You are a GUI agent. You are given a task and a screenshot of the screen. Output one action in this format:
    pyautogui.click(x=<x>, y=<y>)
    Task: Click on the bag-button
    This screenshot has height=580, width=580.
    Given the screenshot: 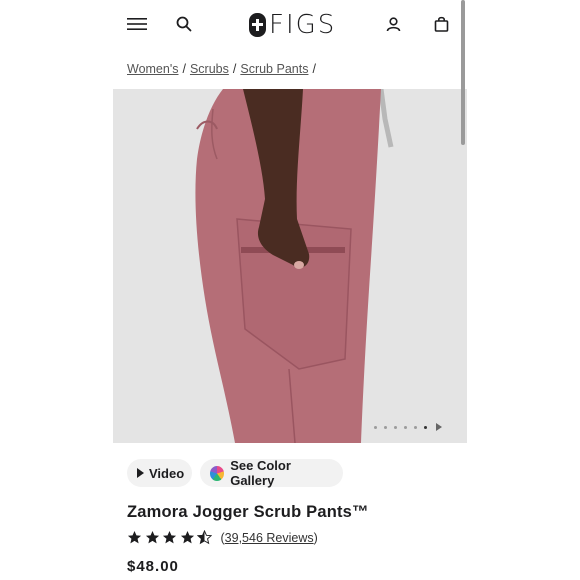 What is the action you would take?
    pyautogui.click(x=441, y=24)
    